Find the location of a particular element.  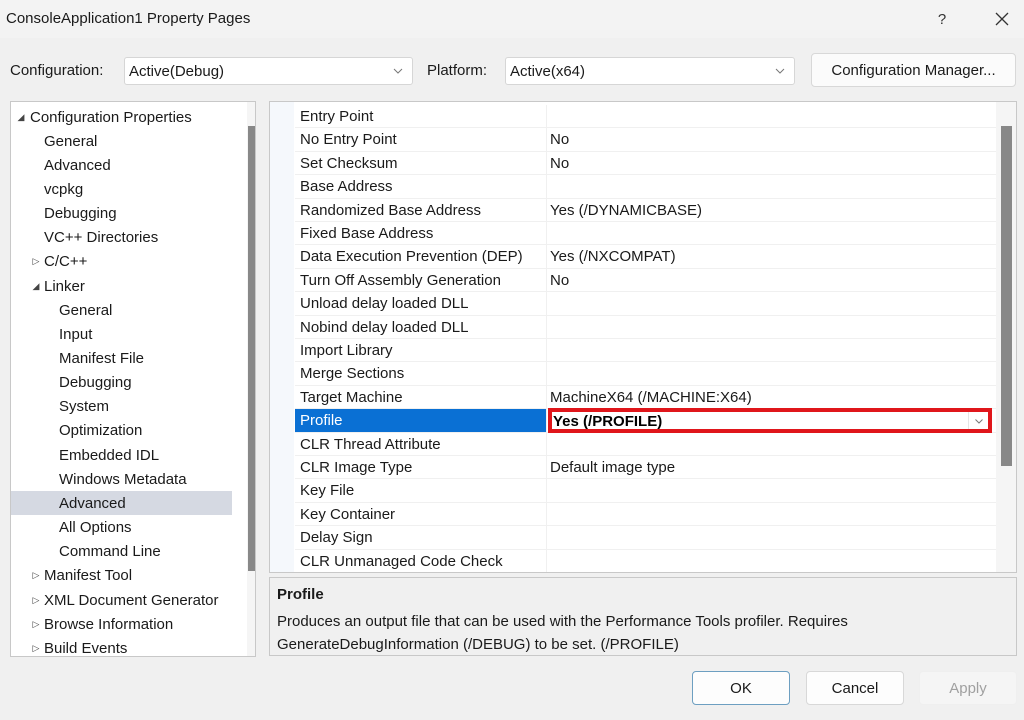

property-value: MachineX64 (/MACHINE:X64) is located at coordinates (651, 397).